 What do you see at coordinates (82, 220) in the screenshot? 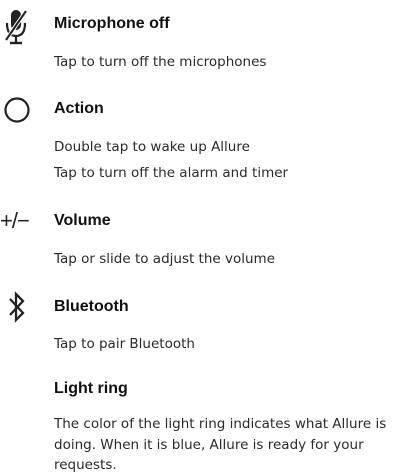
I see `volume-title: Volume` at bounding box center [82, 220].